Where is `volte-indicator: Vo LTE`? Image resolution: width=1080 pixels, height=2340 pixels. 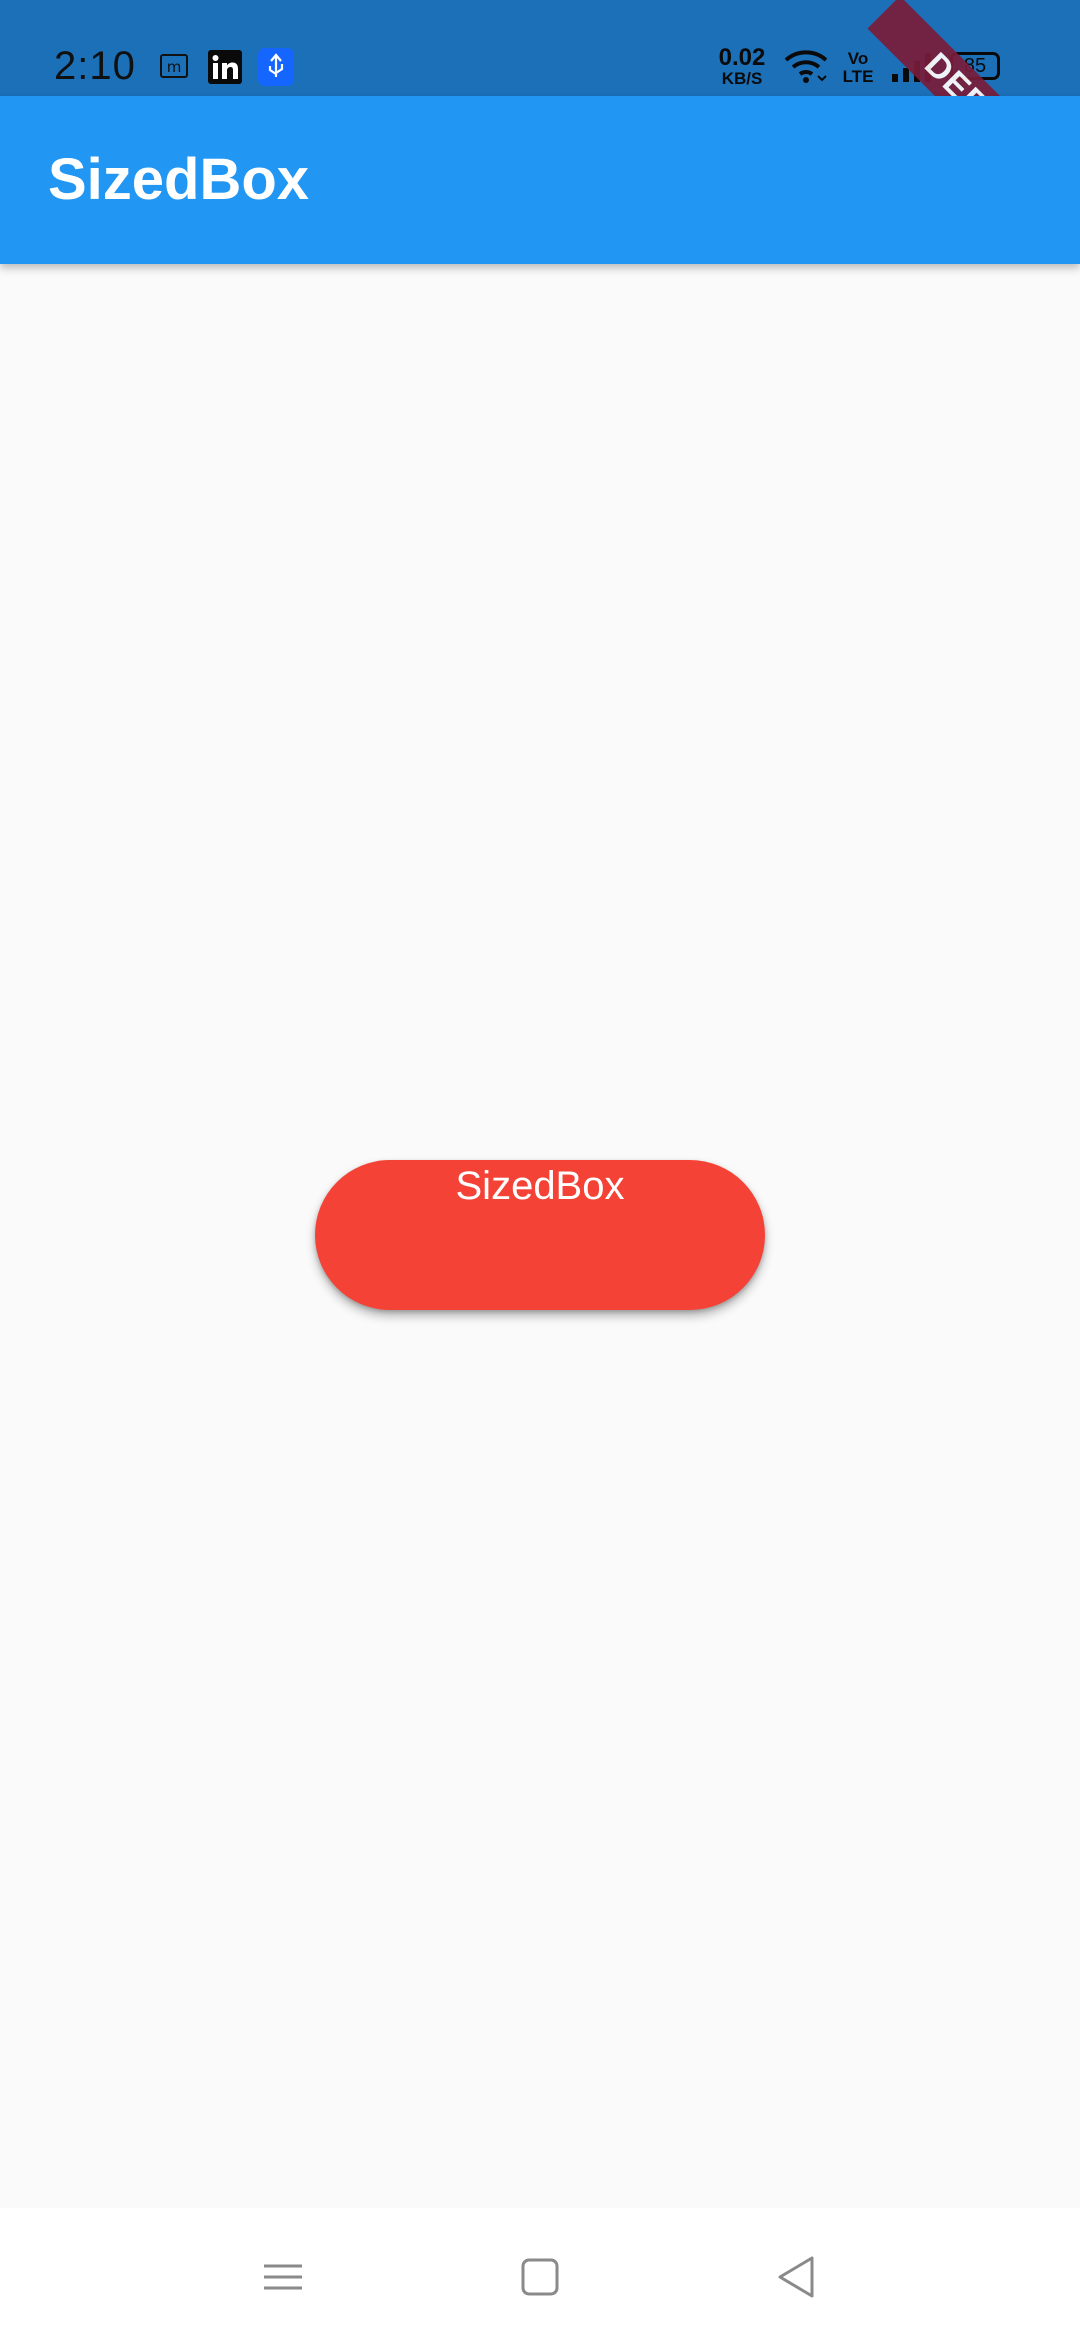 volte-indicator: Vo LTE is located at coordinates (858, 67).